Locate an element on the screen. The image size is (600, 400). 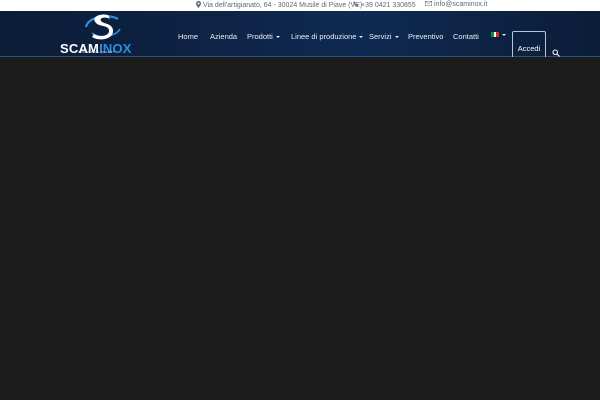
nav-linee-di-produzione: Linee di produzione is located at coordinates (327, 36).